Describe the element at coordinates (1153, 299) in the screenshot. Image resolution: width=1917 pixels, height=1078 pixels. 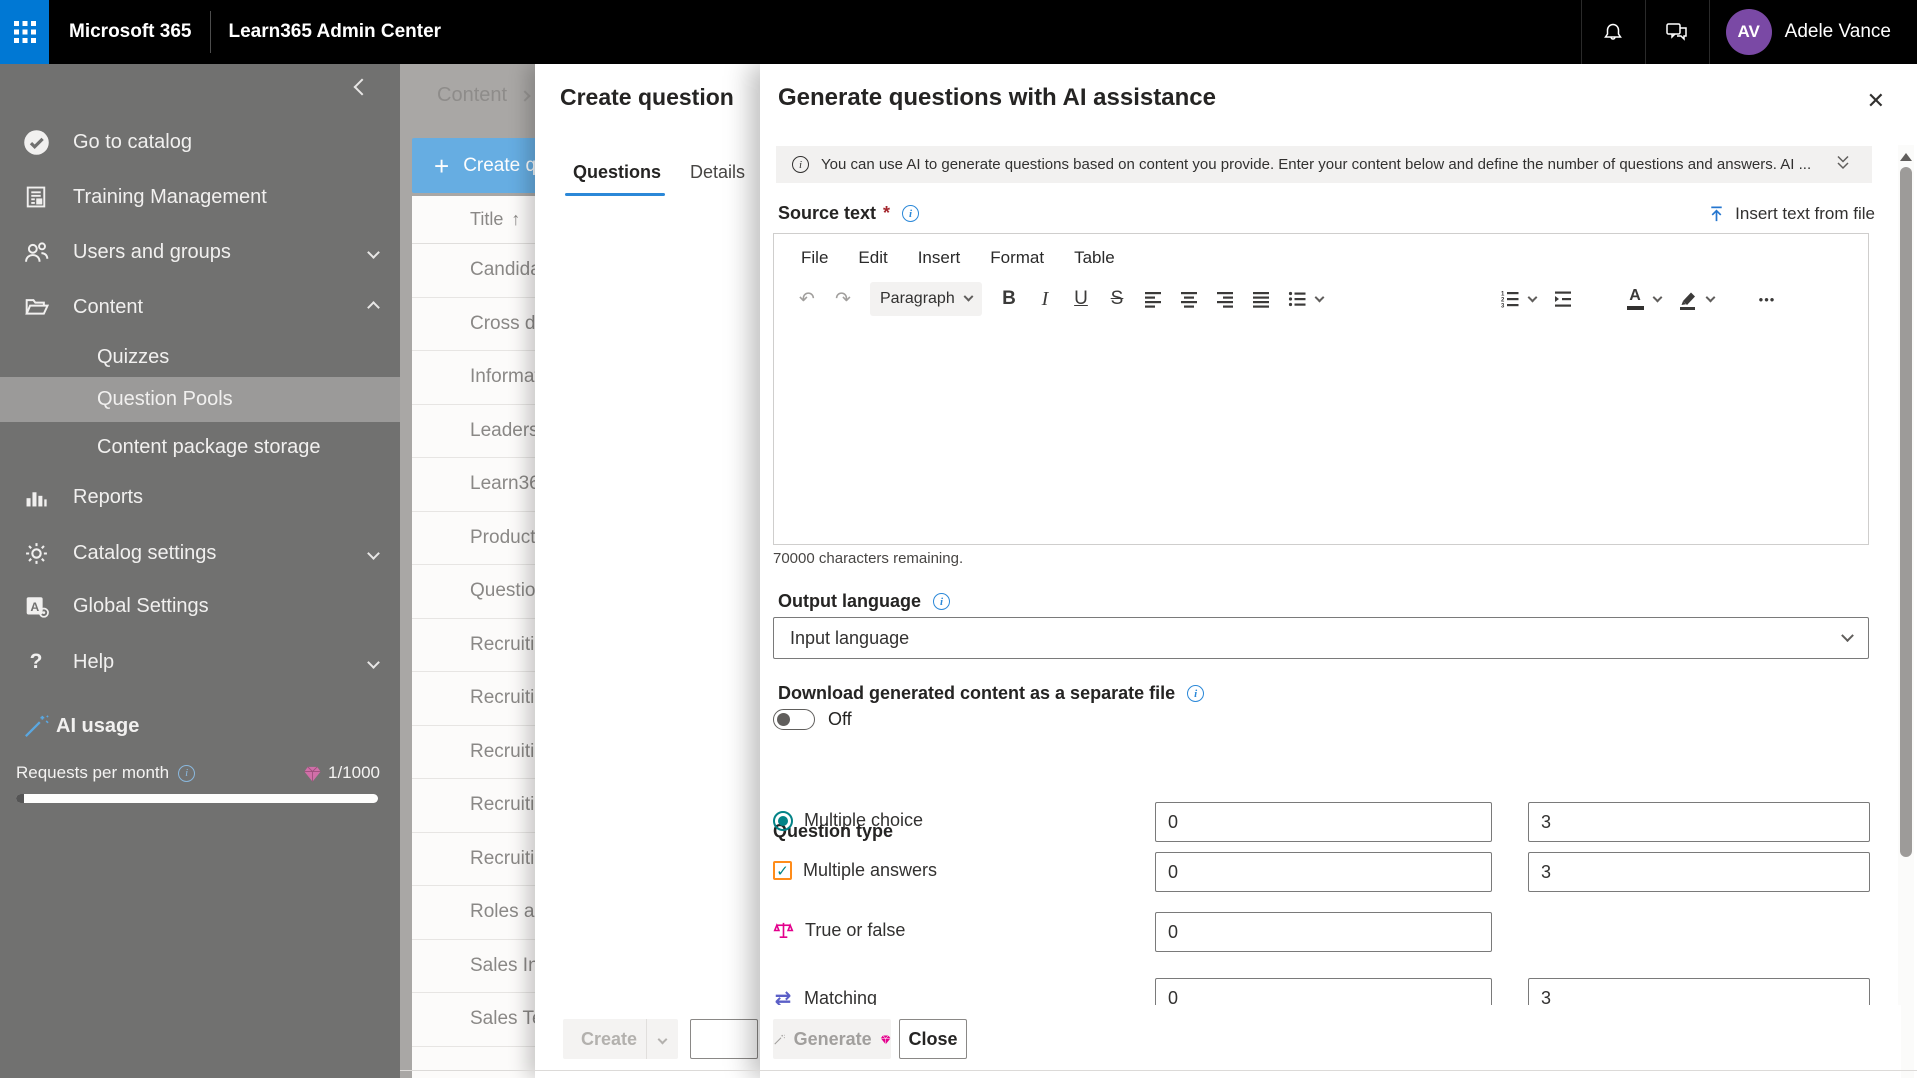
I see `align-left-icon` at that location.